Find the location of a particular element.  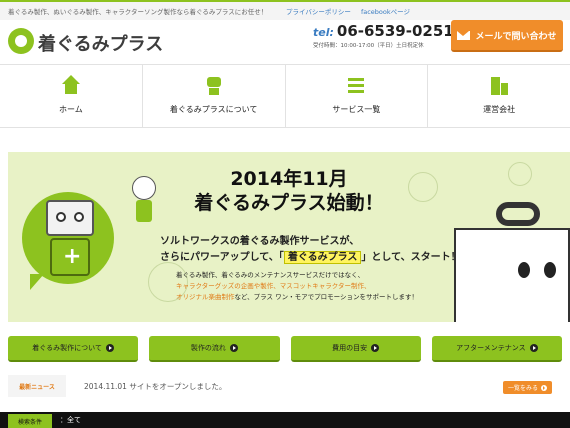

nav-item-services: サービス一覧 is located at coordinates (357, 96).